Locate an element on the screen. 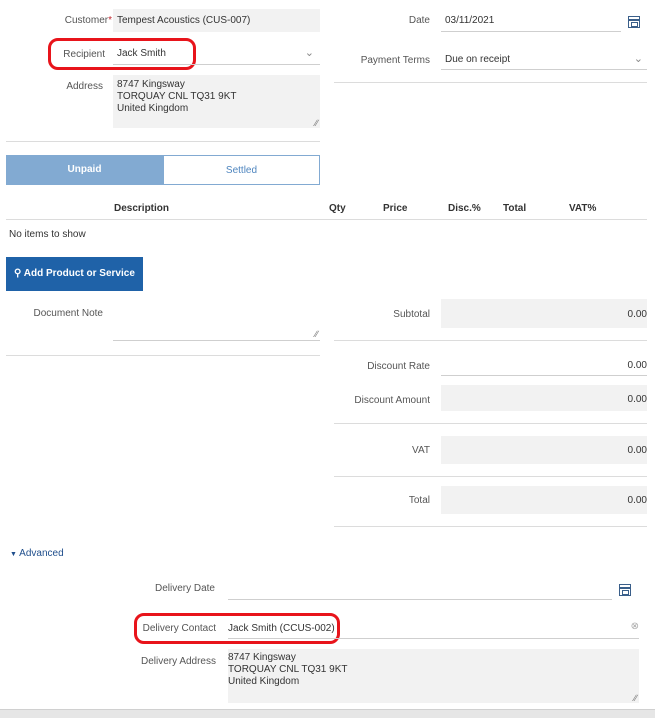 The height and width of the screenshot is (718, 655). date-value: 03/11/2021 is located at coordinates (470, 20).